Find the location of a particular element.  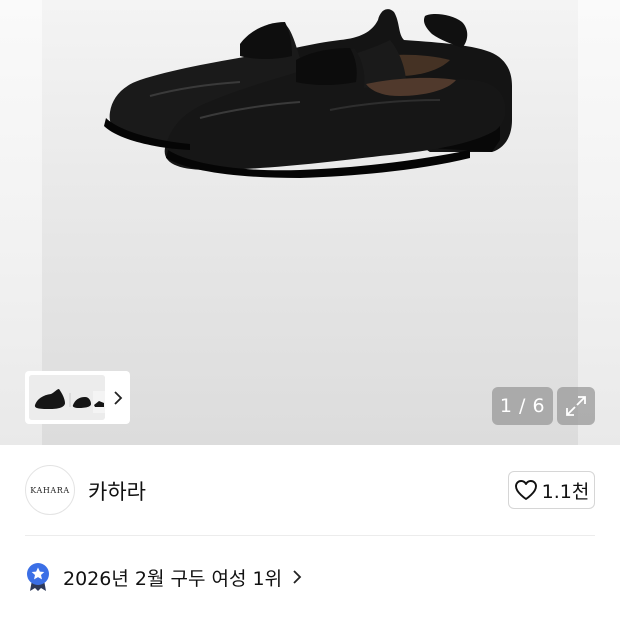

brand-logo: KAHARA is located at coordinates (50, 490).